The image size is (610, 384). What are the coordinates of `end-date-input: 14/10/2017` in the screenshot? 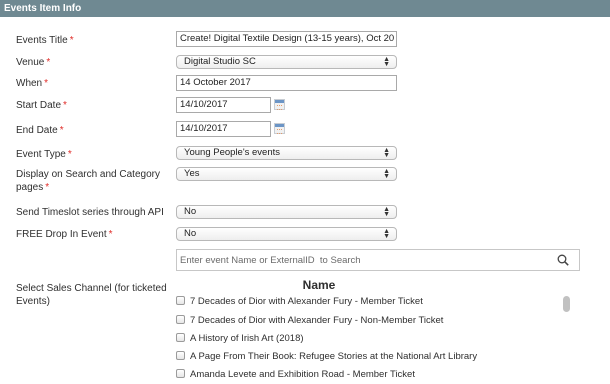 It's located at (223, 129).